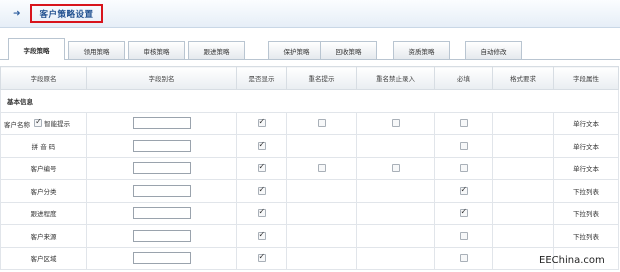  Describe the element at coordinates (309, 191) in the screenshot. I see `table-row: 客户分类 下拉列表` at that location.